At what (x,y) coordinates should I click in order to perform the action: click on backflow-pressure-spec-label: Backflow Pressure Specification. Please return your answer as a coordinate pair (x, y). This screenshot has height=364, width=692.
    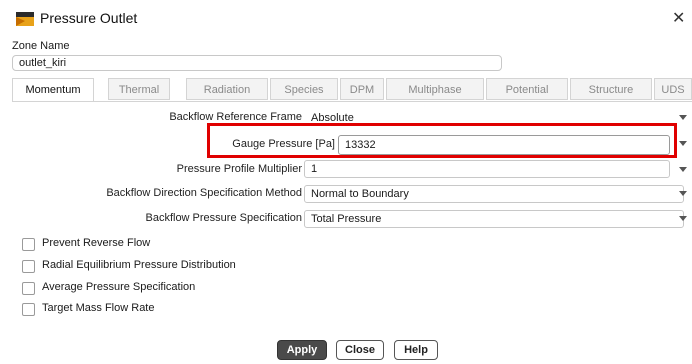
    Looking at the image, I should click on (223, 218).